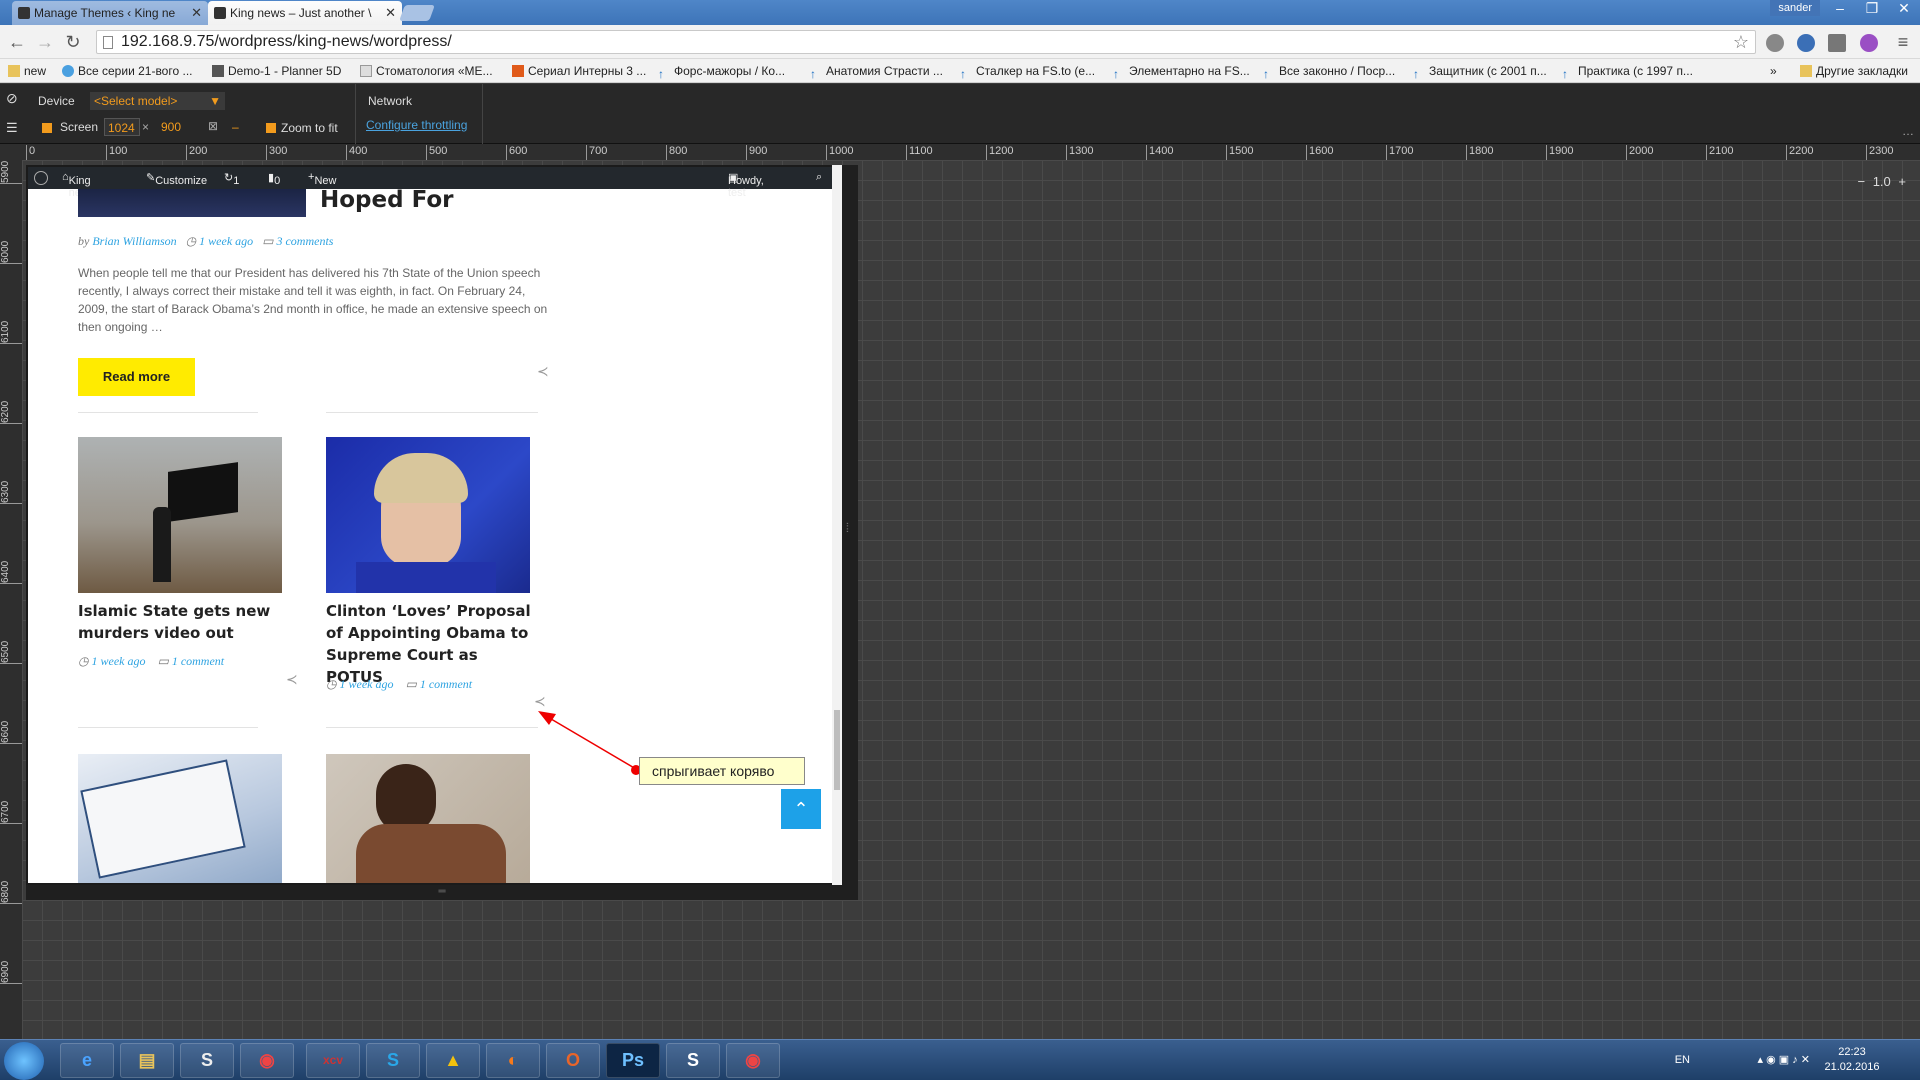 The height and width of the screenshot is (1080, 1920). I want to click on chrome-icon: ◉, so click(267, 1060).